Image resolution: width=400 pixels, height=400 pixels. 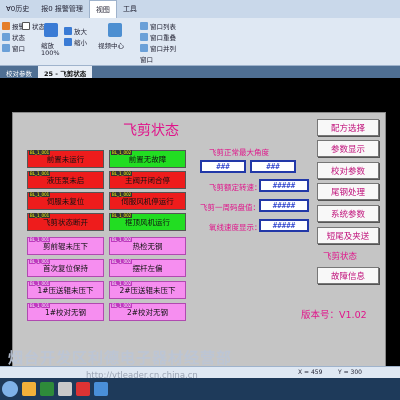 What do you see at coordinates (75, 42) in the screenshot?
I see `zoom-out-button: 缩小` at bounding box center [75, 42].